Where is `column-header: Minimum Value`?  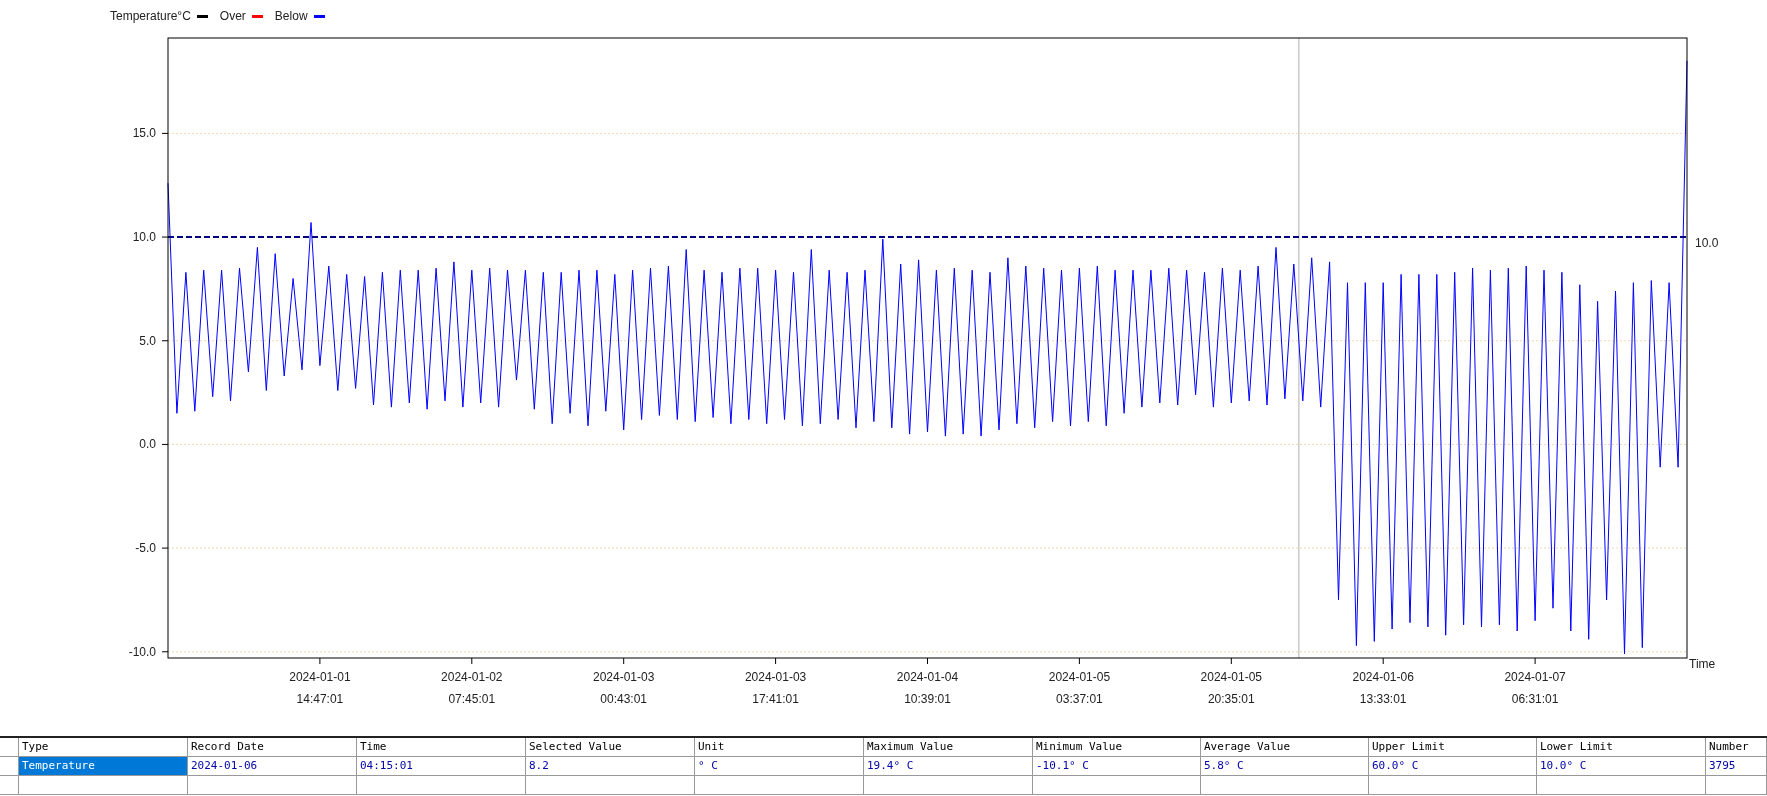 column-header: Minimum Value is located at coordinates (1117, 747).